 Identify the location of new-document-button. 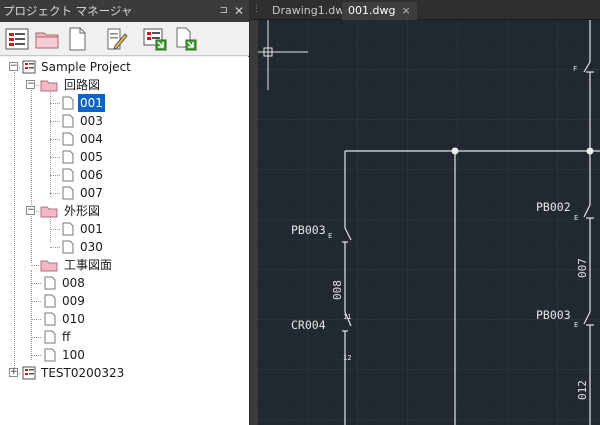
(77, 39).